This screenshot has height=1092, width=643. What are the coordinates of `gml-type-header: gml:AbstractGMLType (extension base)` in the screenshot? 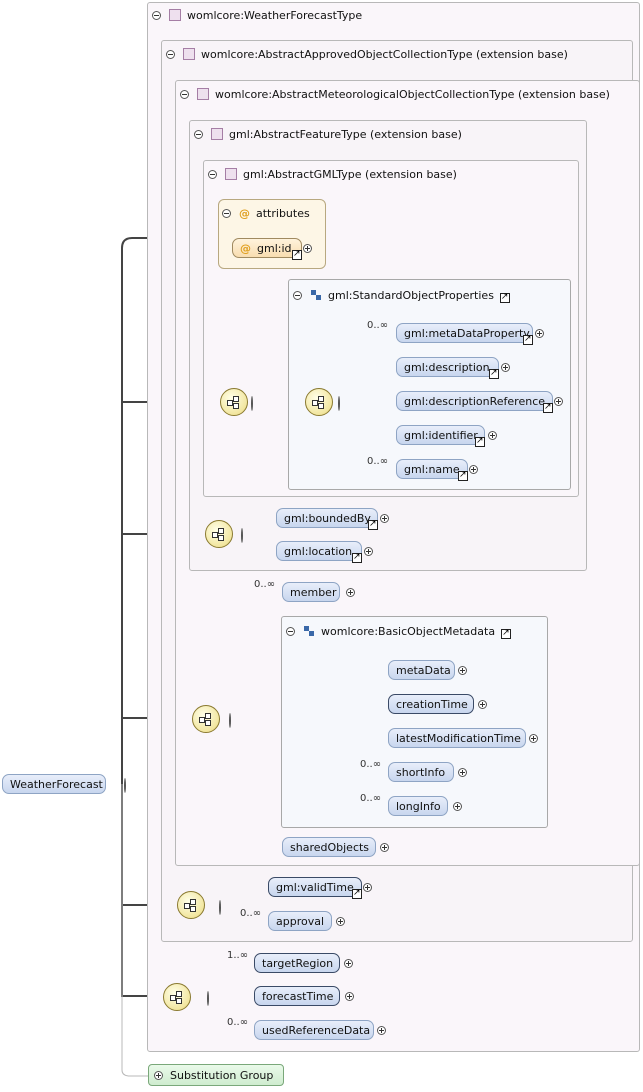 It's located at (332, 174).